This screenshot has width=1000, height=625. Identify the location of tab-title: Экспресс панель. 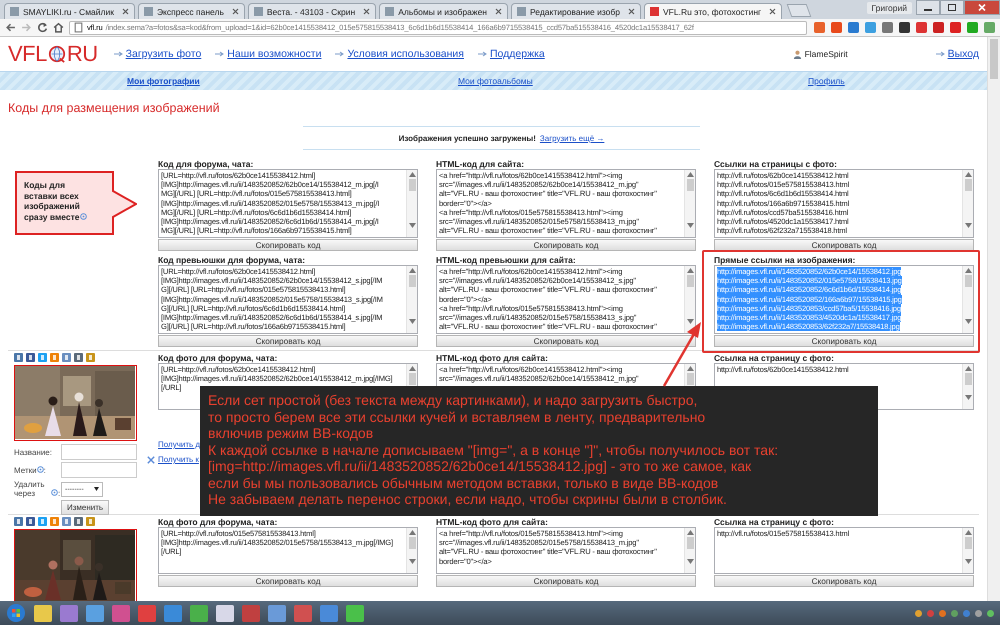
(190, 11).